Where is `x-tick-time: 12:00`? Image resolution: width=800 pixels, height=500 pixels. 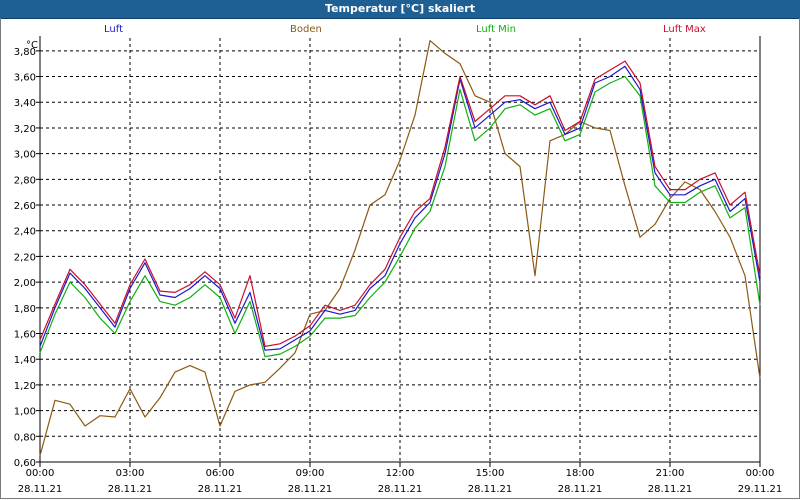 x-tick-time: 12:00 is located at coordinates (400, 473).